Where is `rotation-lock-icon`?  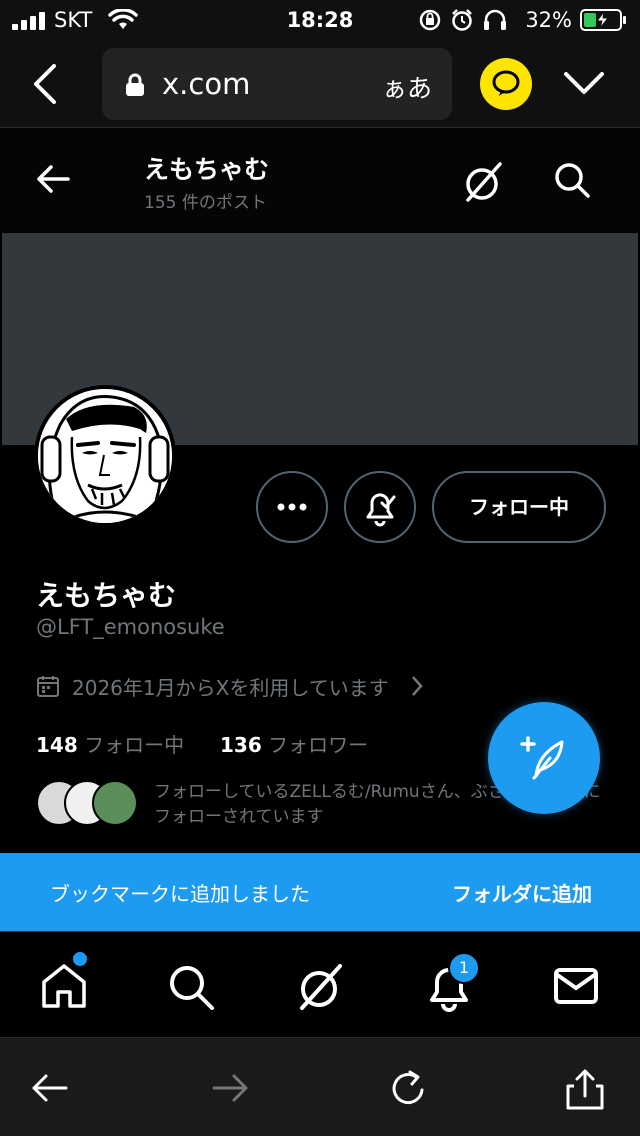 rotation-lock-icon is located at coordinates (430, 20).